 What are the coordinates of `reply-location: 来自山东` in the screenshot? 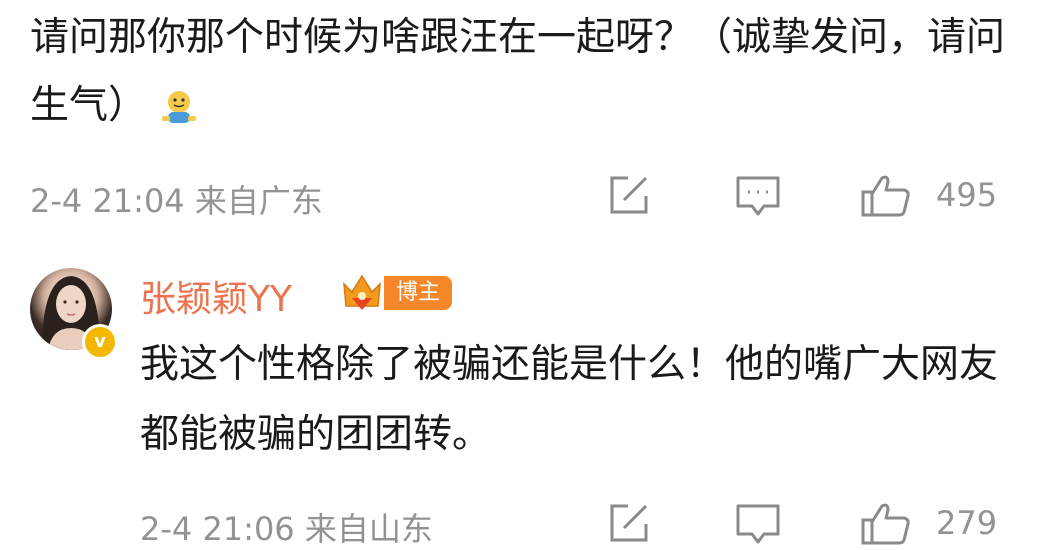 It's located at (368, 529).